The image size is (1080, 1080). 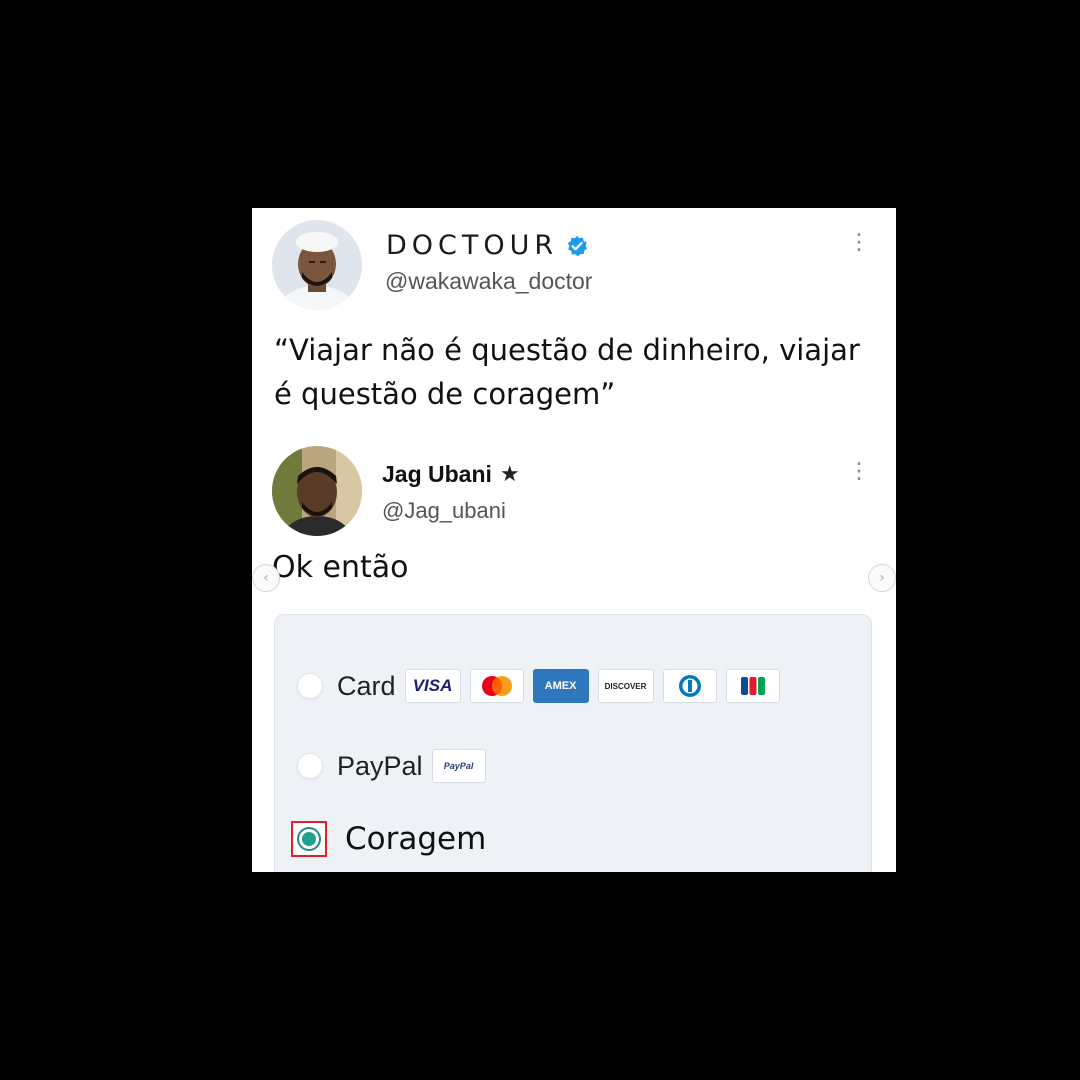 I want to click on payment-option-paypal: PayPal PayPal, so click(x=391, y=766).